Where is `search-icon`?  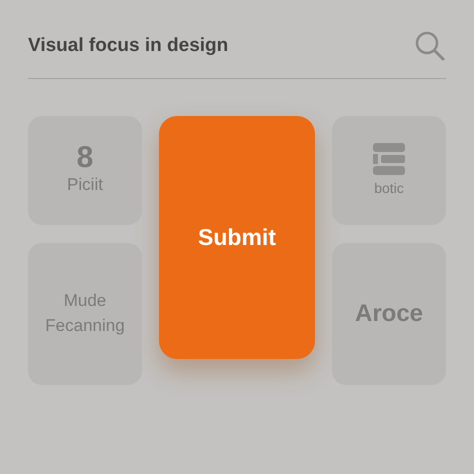 search-icon is located at coordinates (430, 46).